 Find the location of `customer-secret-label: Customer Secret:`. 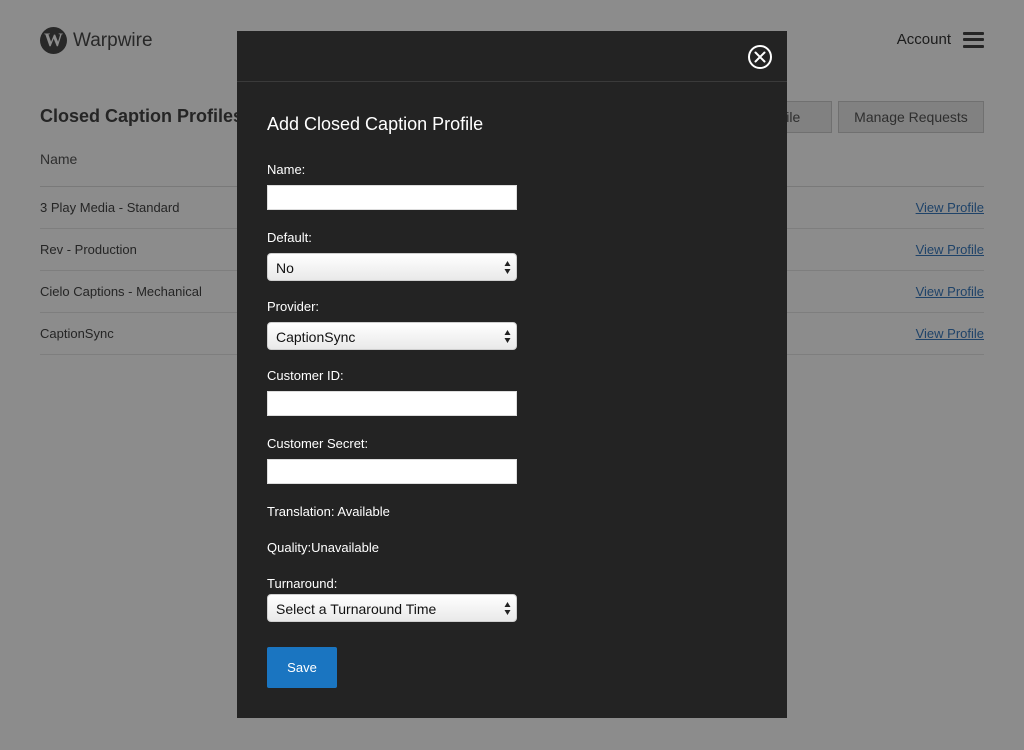

customer-secret-label: Customer Secret: is located at coordinates (318, 443).